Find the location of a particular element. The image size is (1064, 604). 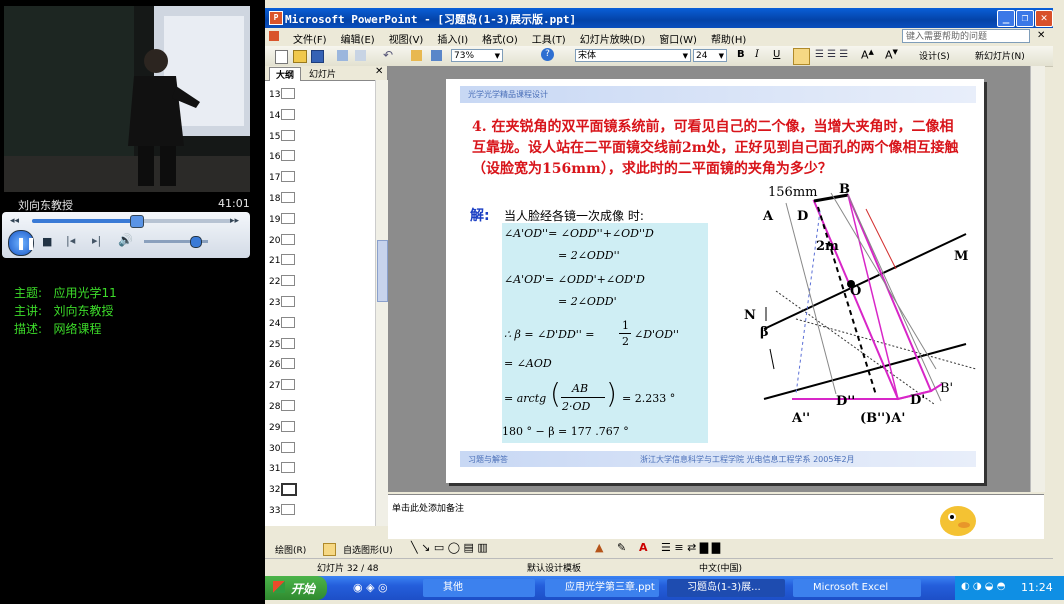

scroll-thumb is located at coordinates (382, 271).